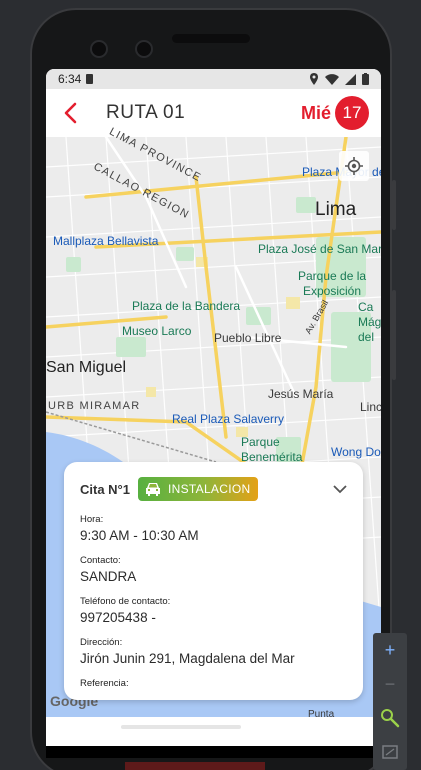 This screenshot has width=421, height=770. What do you see at coordinates (157, 331) in the screenshot?
I see `map-label-museo-larco: Museo Larco` at bounding box center [157, 331].